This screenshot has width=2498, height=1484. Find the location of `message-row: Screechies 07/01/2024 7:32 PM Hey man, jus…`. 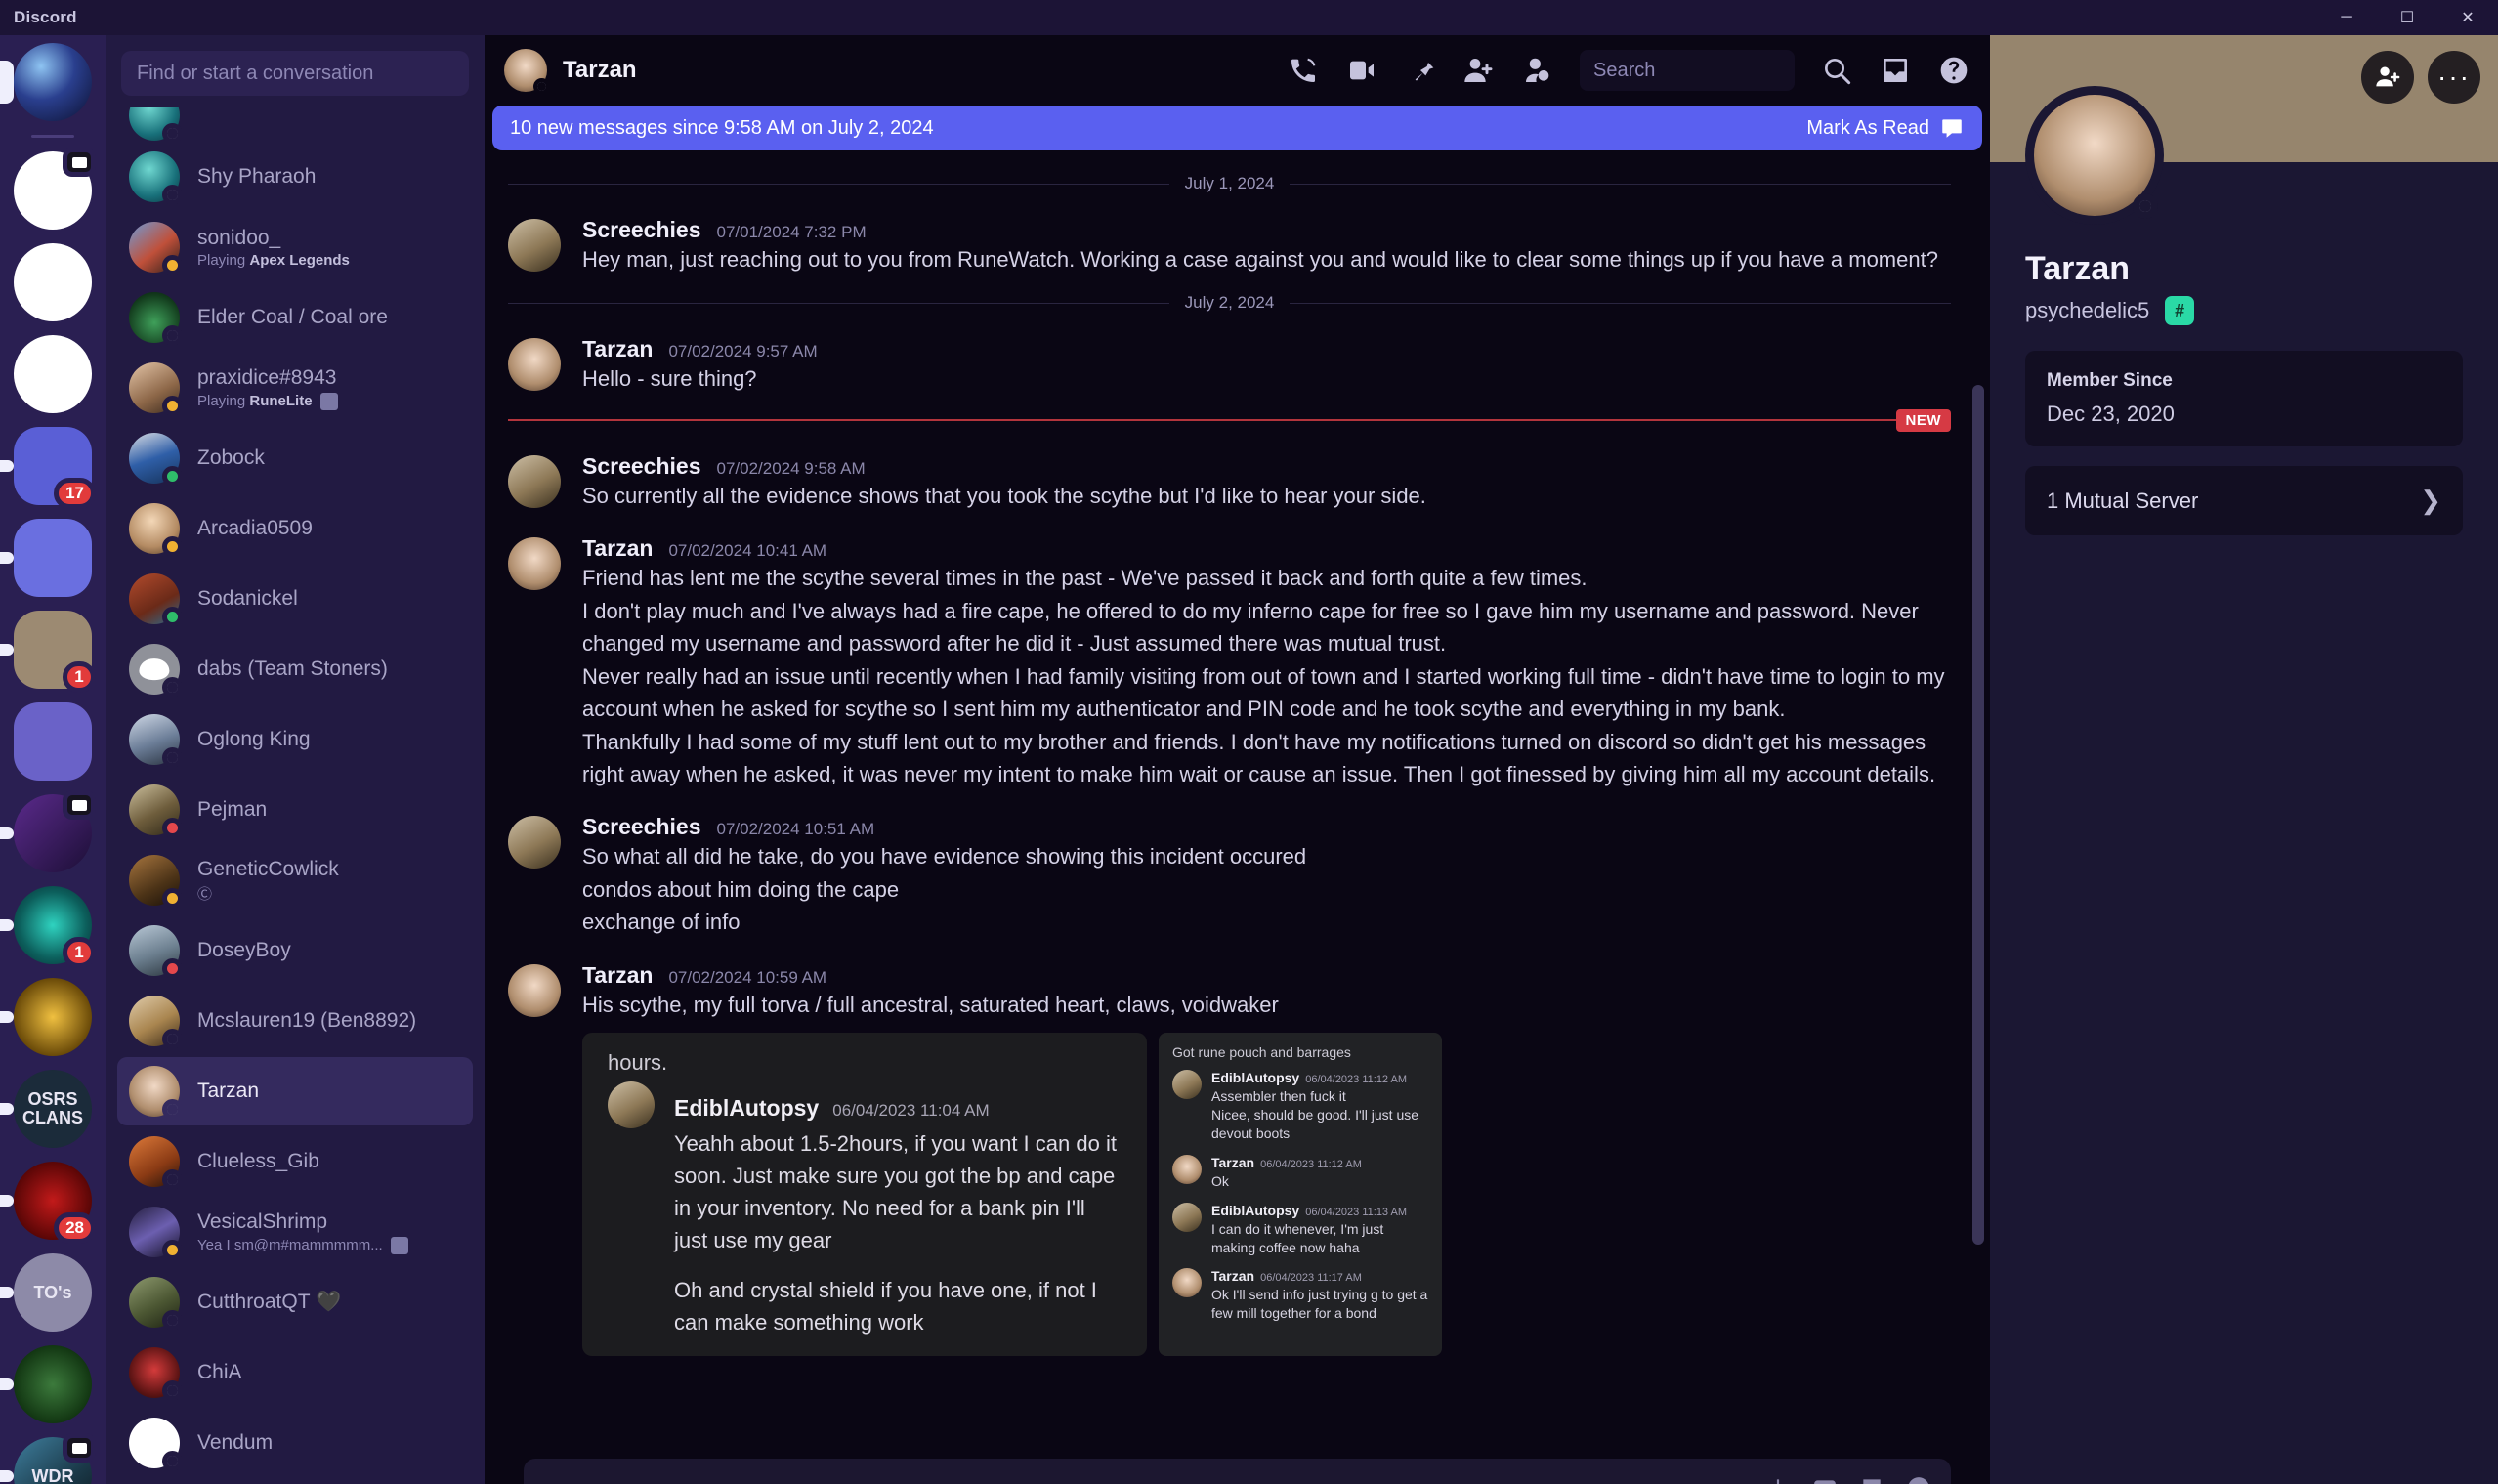

message-row: Screechies 07/01/2024 7:32 PM Hey man, jus… is located at coordinates (1229, 245).